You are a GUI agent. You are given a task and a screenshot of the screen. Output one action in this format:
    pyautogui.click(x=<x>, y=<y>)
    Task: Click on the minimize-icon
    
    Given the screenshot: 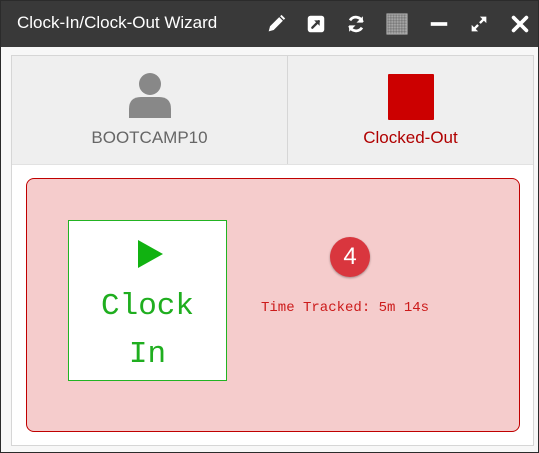 What is the action you would take?
    pyautogui.click(x=439, y=24)
    